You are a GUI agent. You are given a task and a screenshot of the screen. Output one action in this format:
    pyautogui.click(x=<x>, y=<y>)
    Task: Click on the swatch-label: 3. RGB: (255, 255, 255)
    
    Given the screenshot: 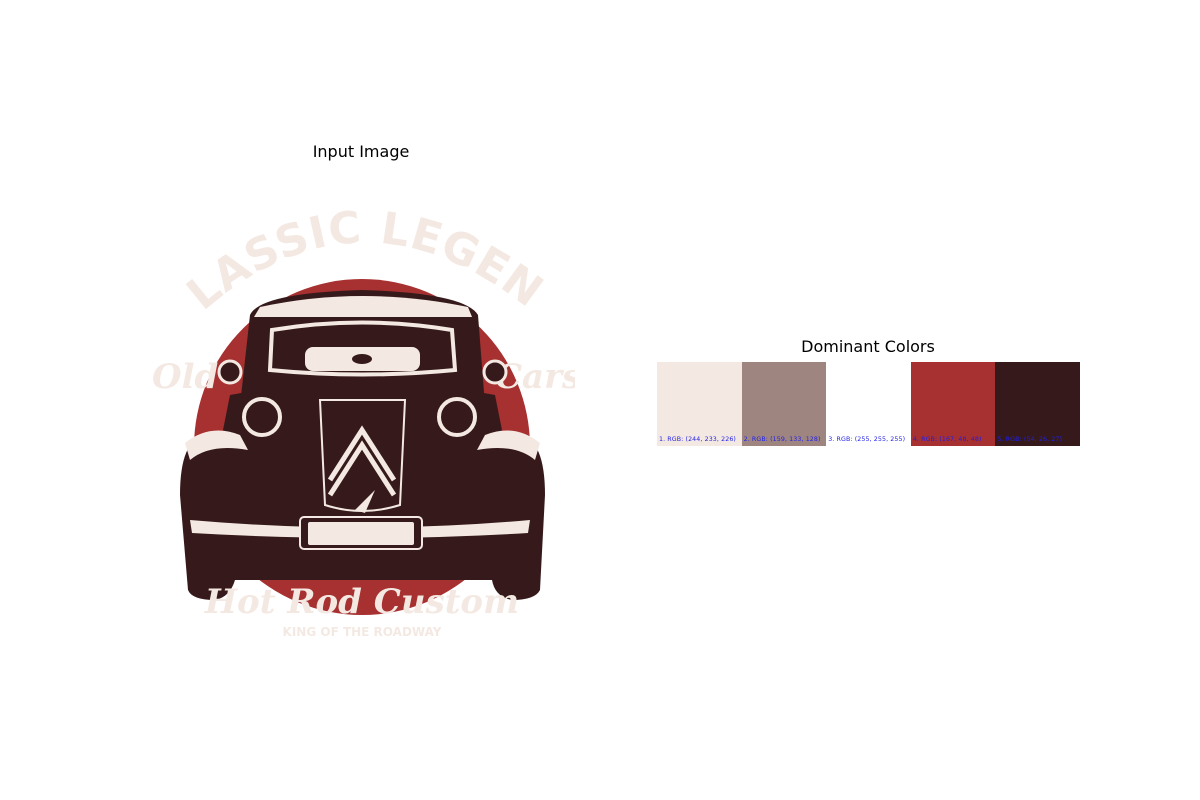 What is the action you would take?
    pyautogui.click(x=867, y=439)
    